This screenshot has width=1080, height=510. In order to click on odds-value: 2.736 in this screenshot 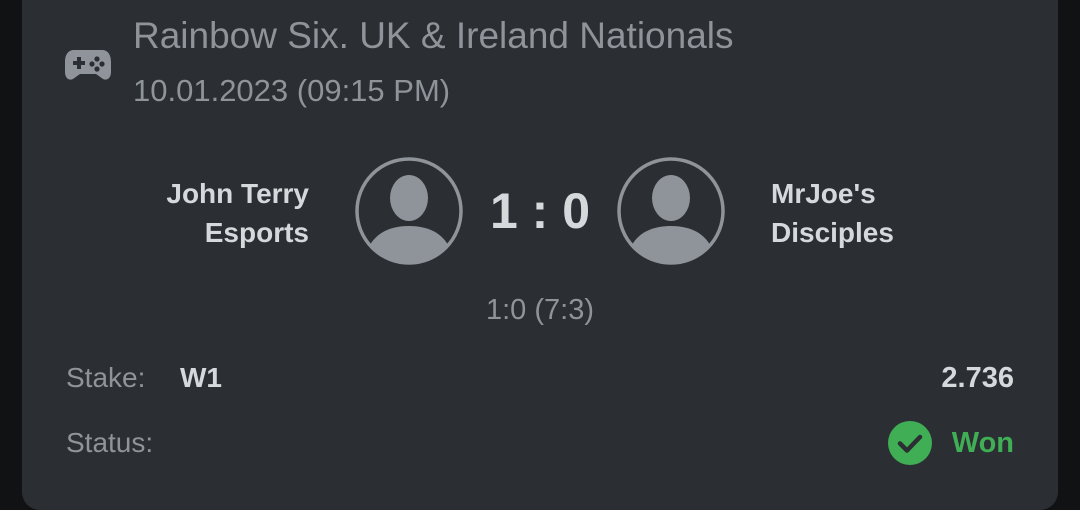, I will do `click(977, 378)`.